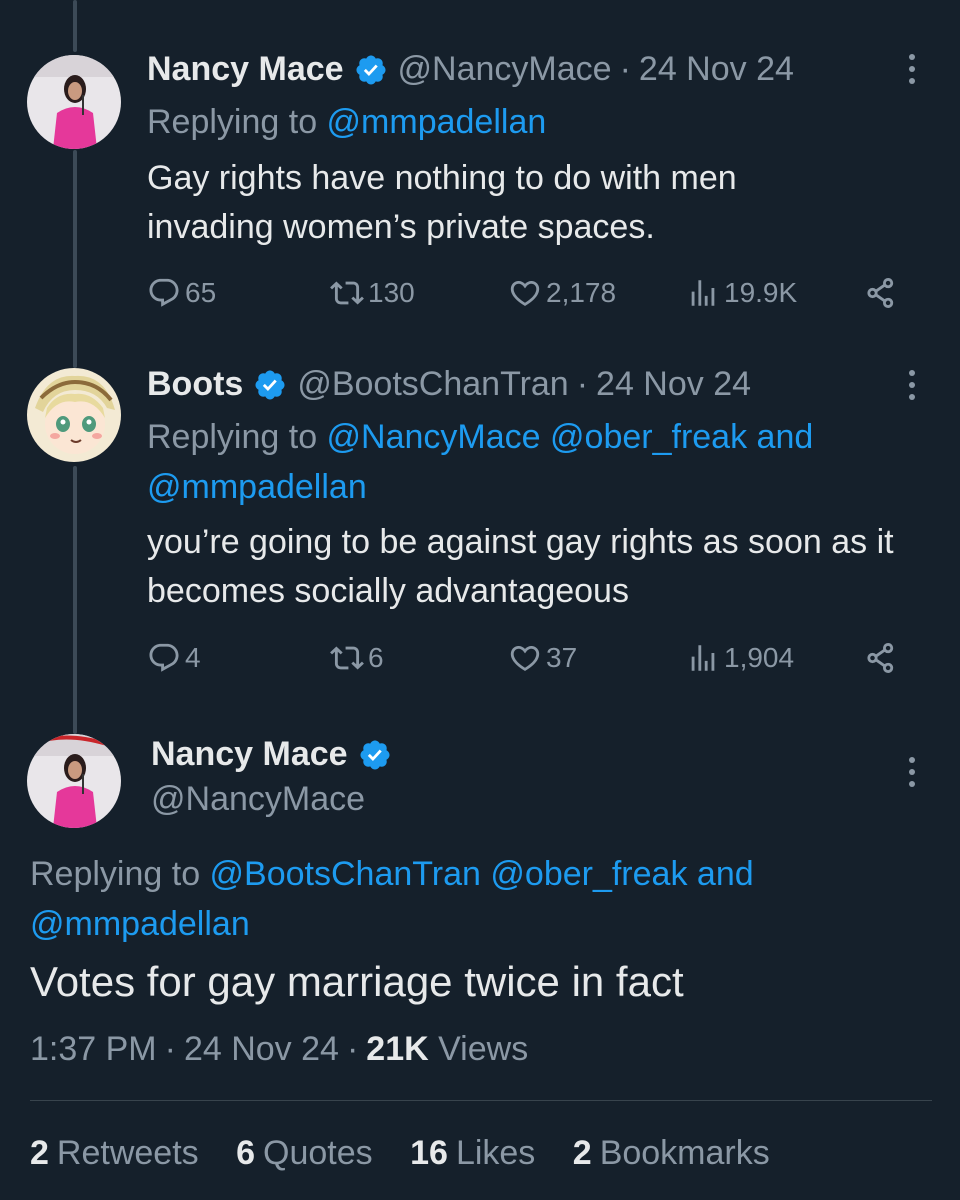 The height and width of the screenshot is (1200, 960). What do you see at coordinates (432, 384) in the screenshot?
I see `author-handle: @BootsChanTran` at bounding box center [432, 384].